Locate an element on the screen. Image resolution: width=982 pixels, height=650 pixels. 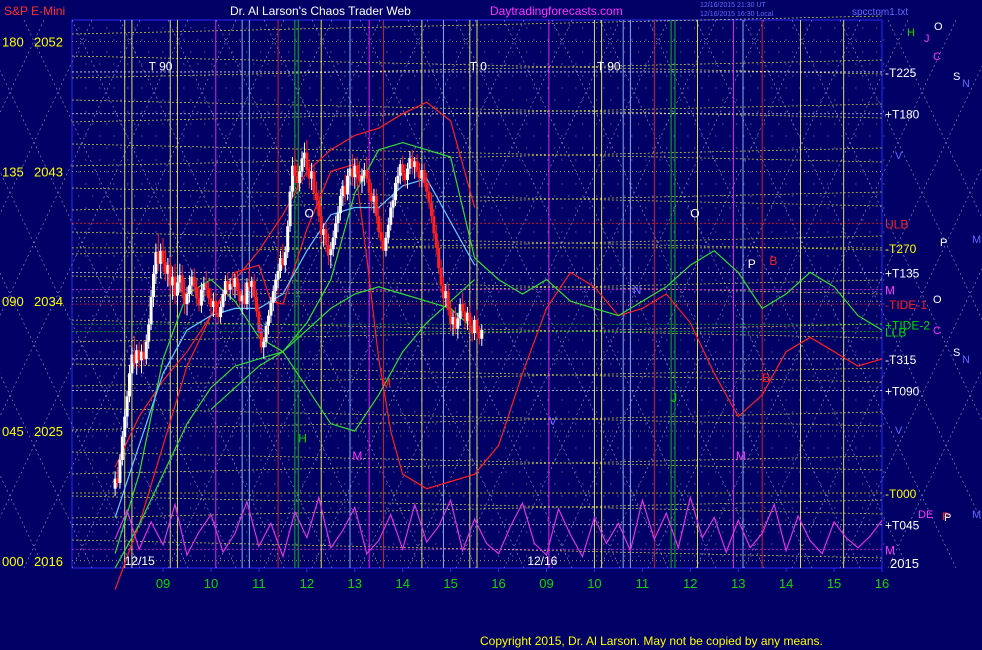
astro-glyph: J is located at coordinates (674, 398).